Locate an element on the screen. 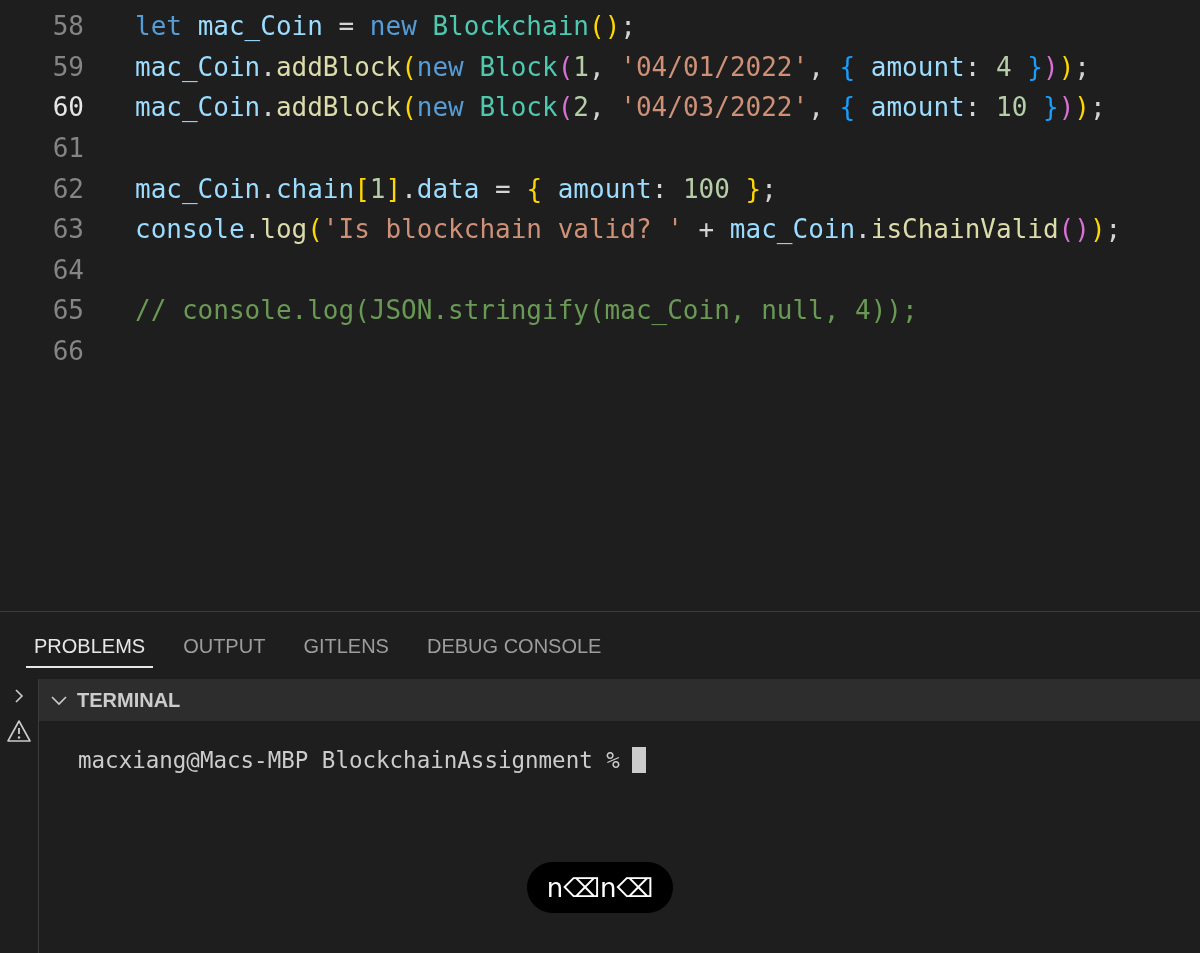 The height and width of the screenshot is (953, 1200). code-line: console.log('Is blockchain valid? ' + mac_Coin.isChainValid()); is located at coordinates (628, 229).